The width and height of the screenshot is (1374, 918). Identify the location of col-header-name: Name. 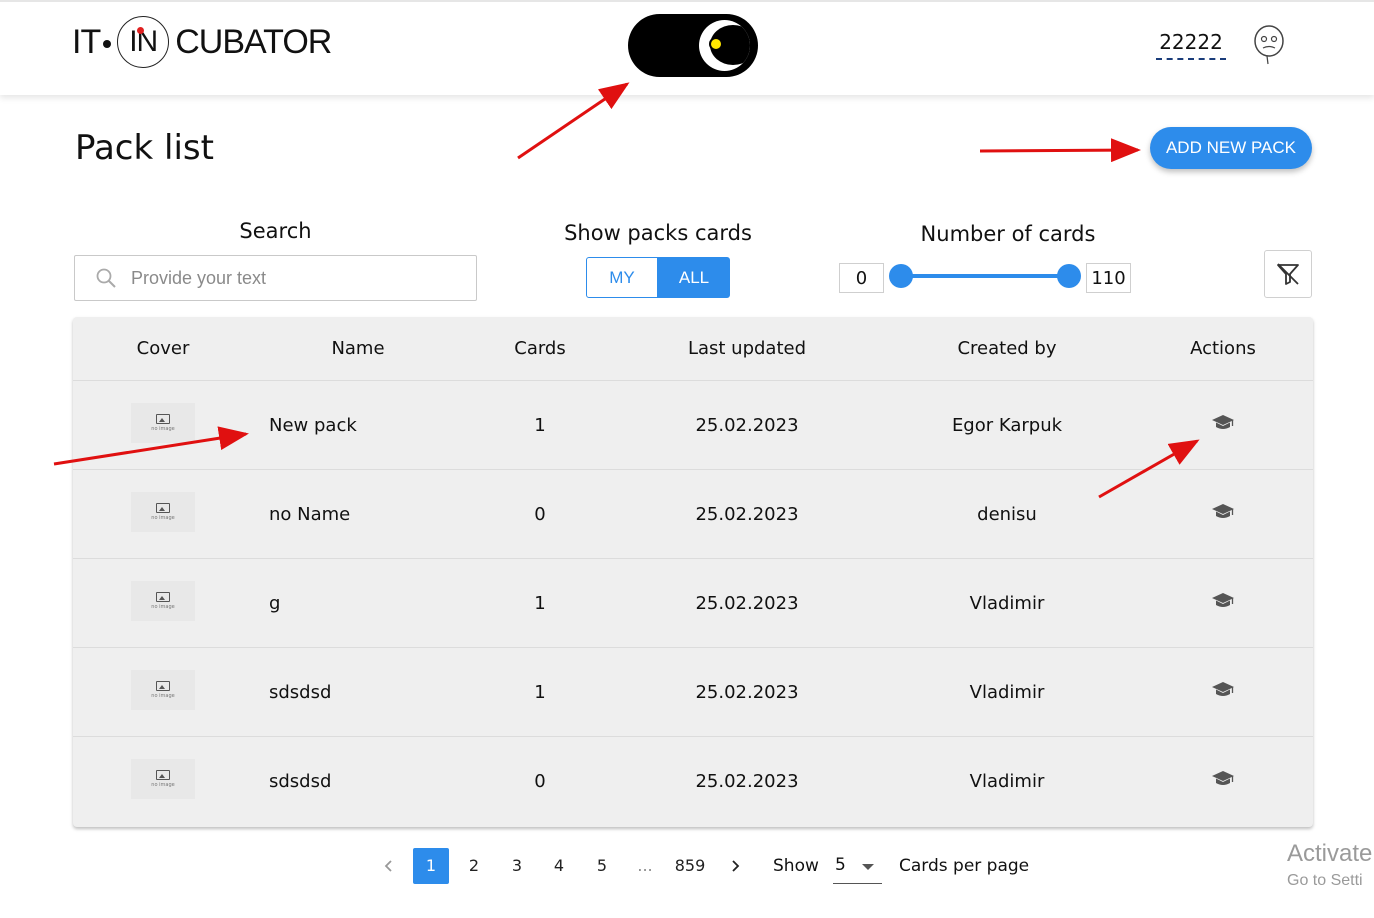
(358, 349).